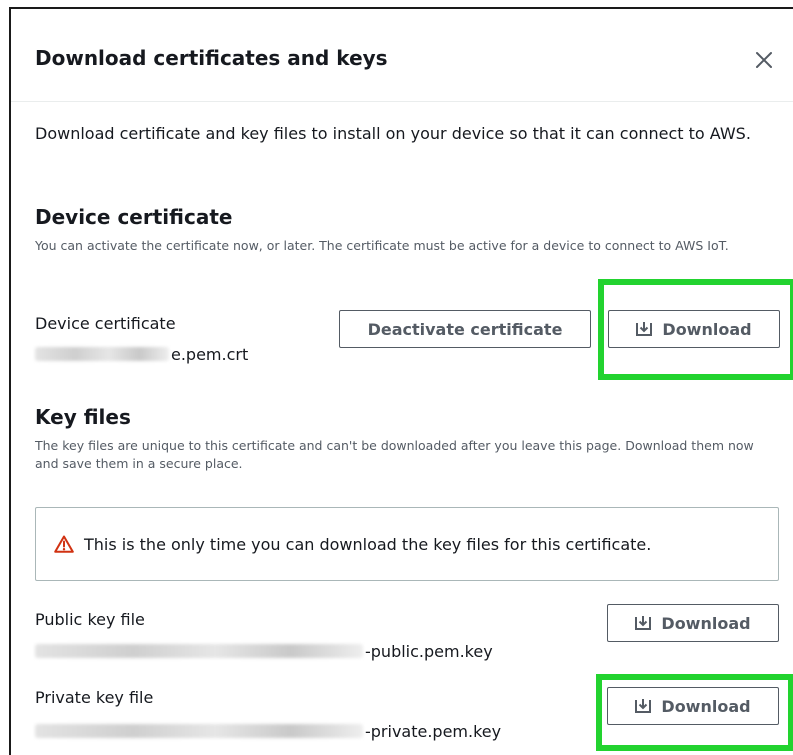 The image size is (793, 755). I want to click on close-button, so click(764, 60).